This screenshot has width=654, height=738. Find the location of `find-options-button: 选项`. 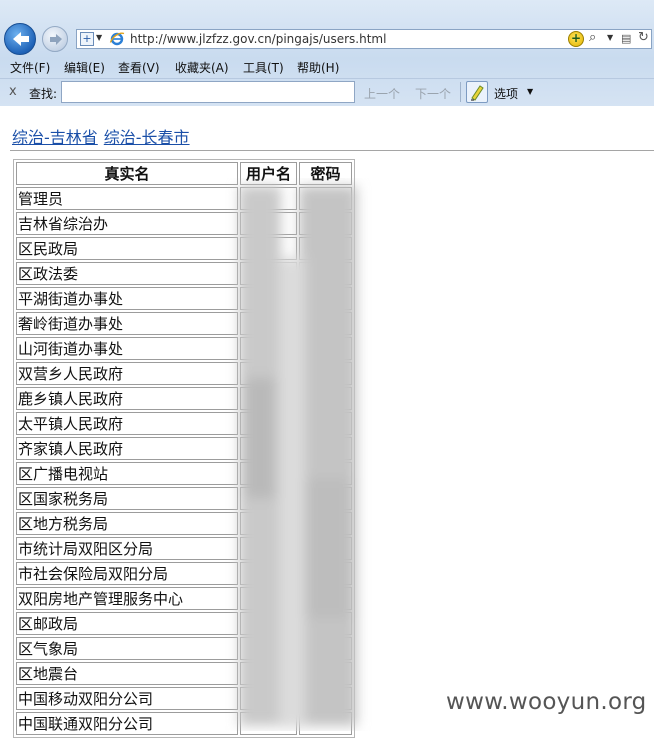

find-options-button: 选项 is located at coordinates (506, 93).